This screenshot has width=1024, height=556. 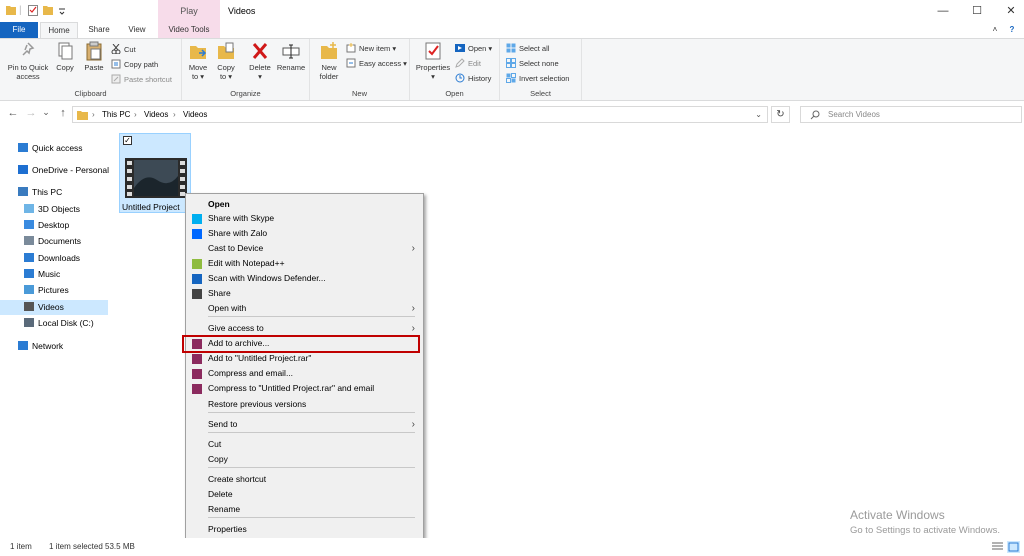 What do you see at coordinates (155, 173) in the screenshot?
I see `file-item-untitled-project: ✓ Untitled Project` at bounding box center [155, 173].